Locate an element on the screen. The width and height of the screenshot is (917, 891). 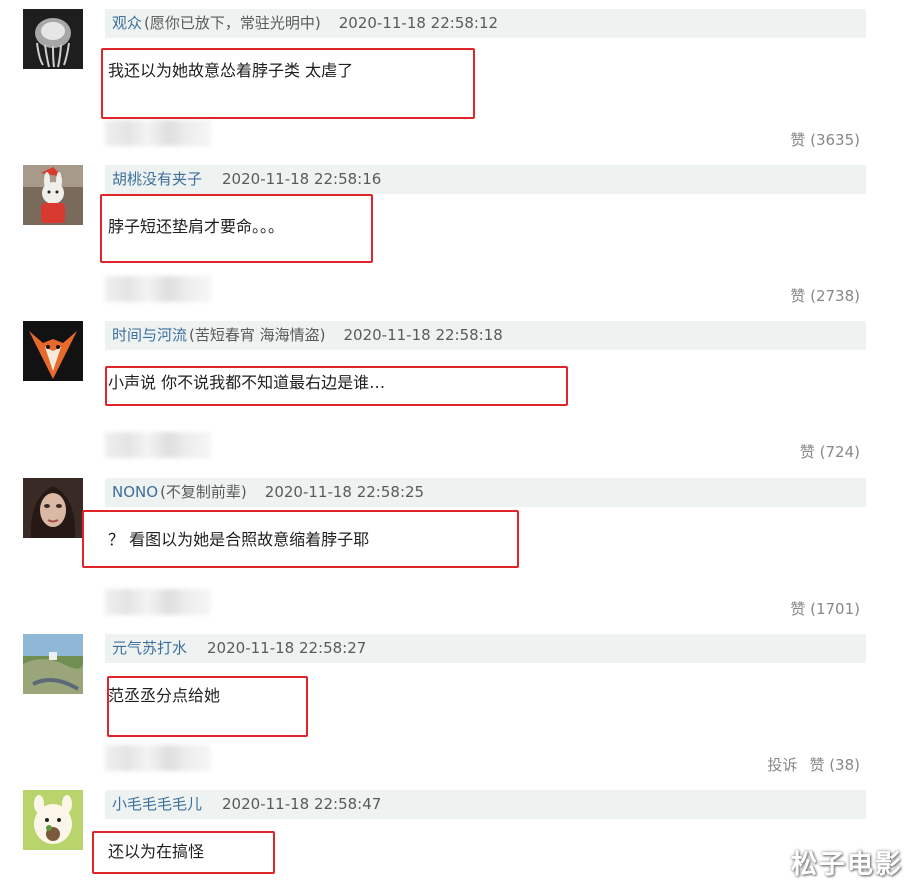
comment-timestamp: 2020-11-18 22:58:25 is located at coordinates (344, 492).